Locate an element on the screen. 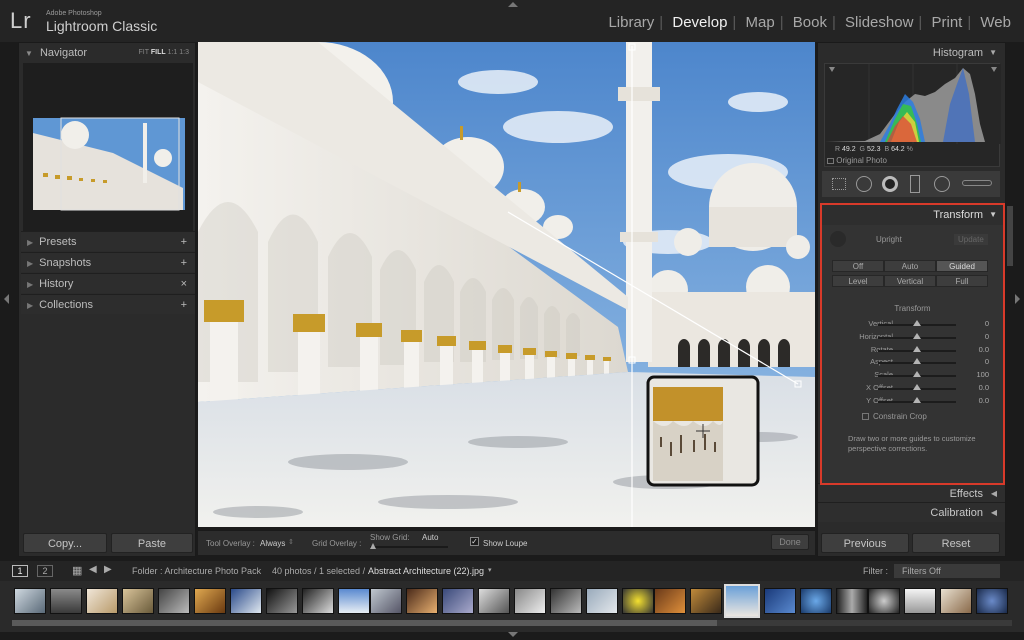 Image resolution: width=1024 pixels, height=640 pixels. reset-button: Reset is located at coordinates (956, 543).